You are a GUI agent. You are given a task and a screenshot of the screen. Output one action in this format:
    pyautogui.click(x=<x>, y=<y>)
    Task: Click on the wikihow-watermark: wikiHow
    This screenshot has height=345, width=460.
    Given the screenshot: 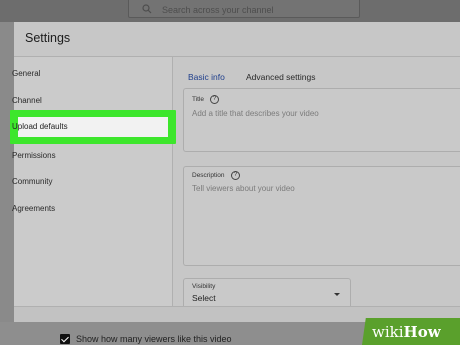 What is the action you would take?
    pyautogui.click(x=411, y=331)
    